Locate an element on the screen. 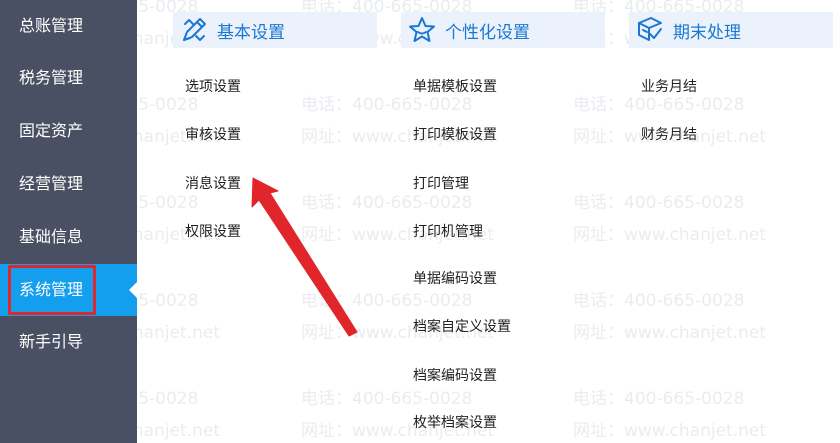 The image size is (840, 443). sidebar-item-basic-info: 基础信息 is located at coordinates (68, 237).